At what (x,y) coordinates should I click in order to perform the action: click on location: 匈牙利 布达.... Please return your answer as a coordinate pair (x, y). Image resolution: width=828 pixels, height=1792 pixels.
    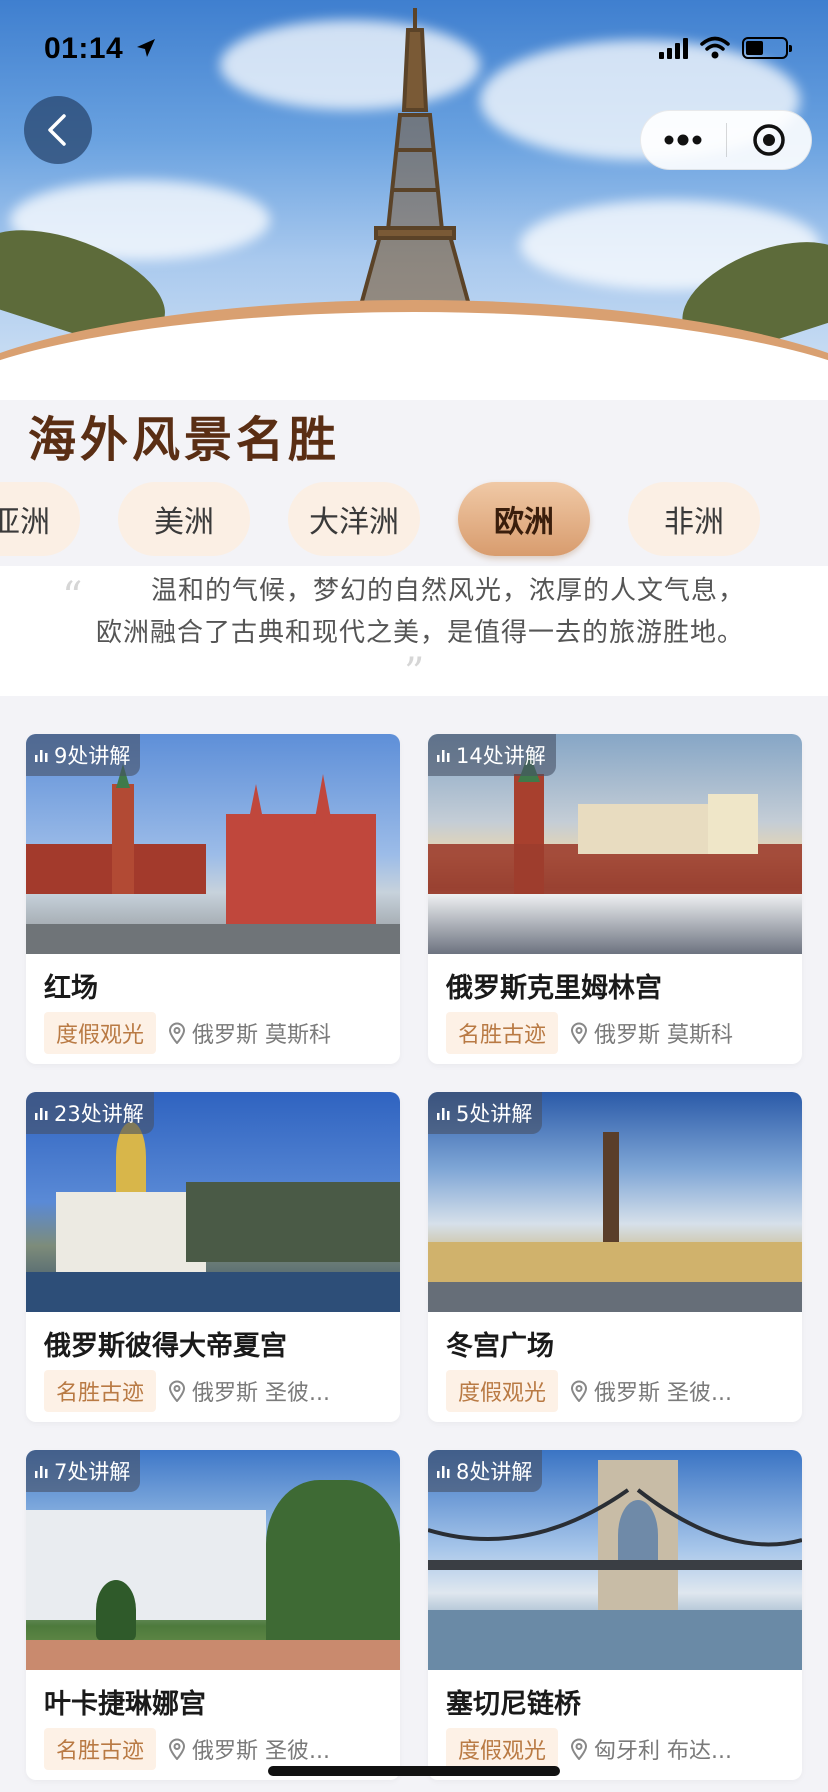
    Looking at the image, I should click on (651, 1749).